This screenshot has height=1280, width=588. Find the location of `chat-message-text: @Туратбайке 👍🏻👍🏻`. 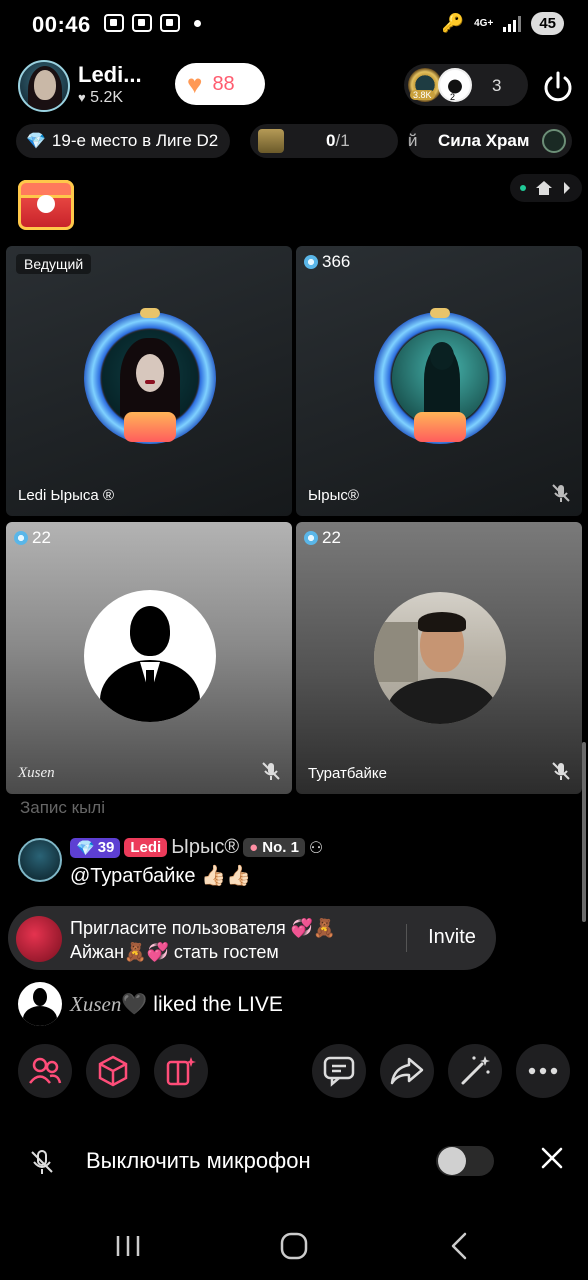

chat-message-text: @Туратбайке 👍🏻👍🏻 is located at coordinates (160, 876).